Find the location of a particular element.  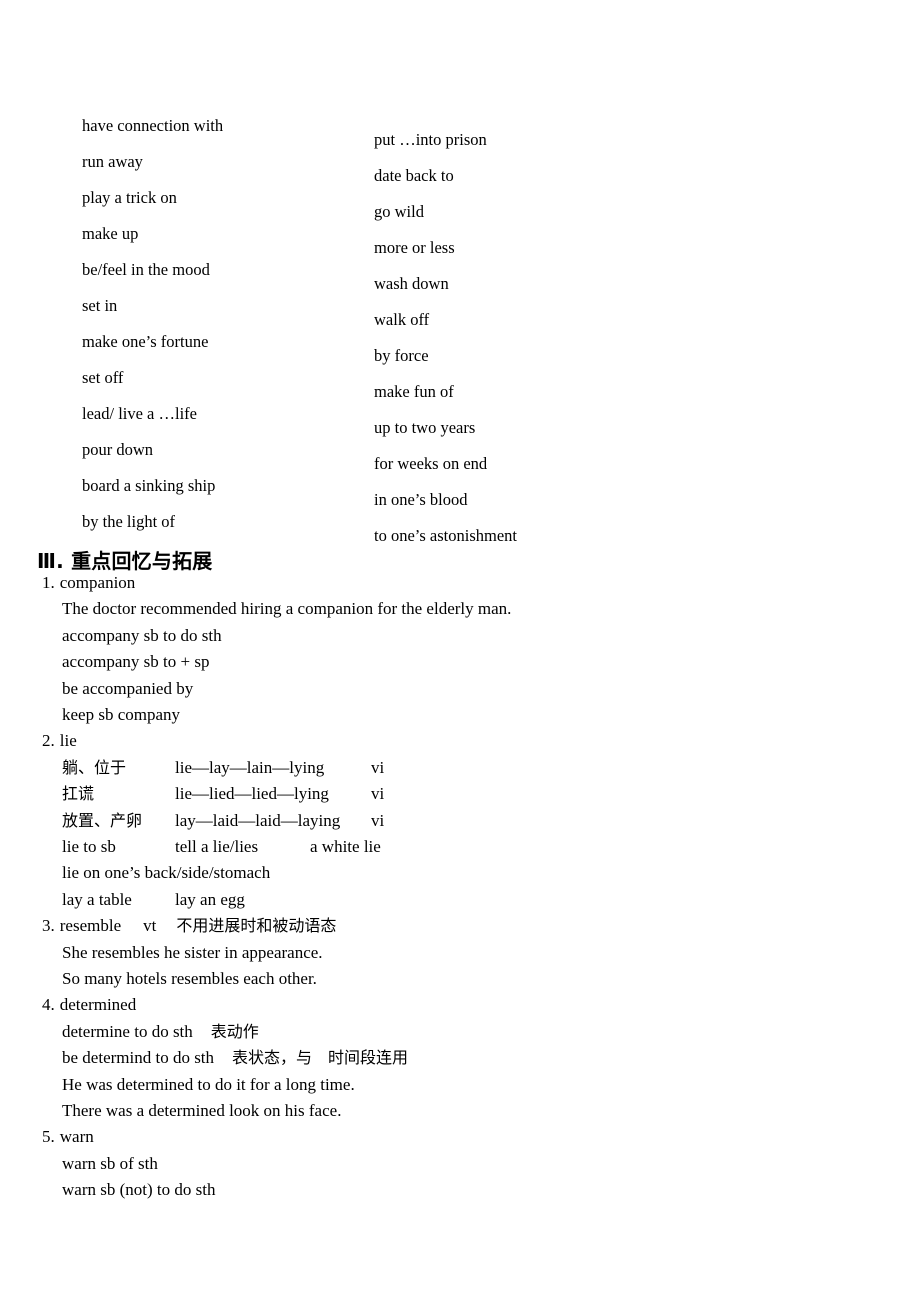

conjugation-meaning: 放置、产卵 is located at coordinates (102, 820).